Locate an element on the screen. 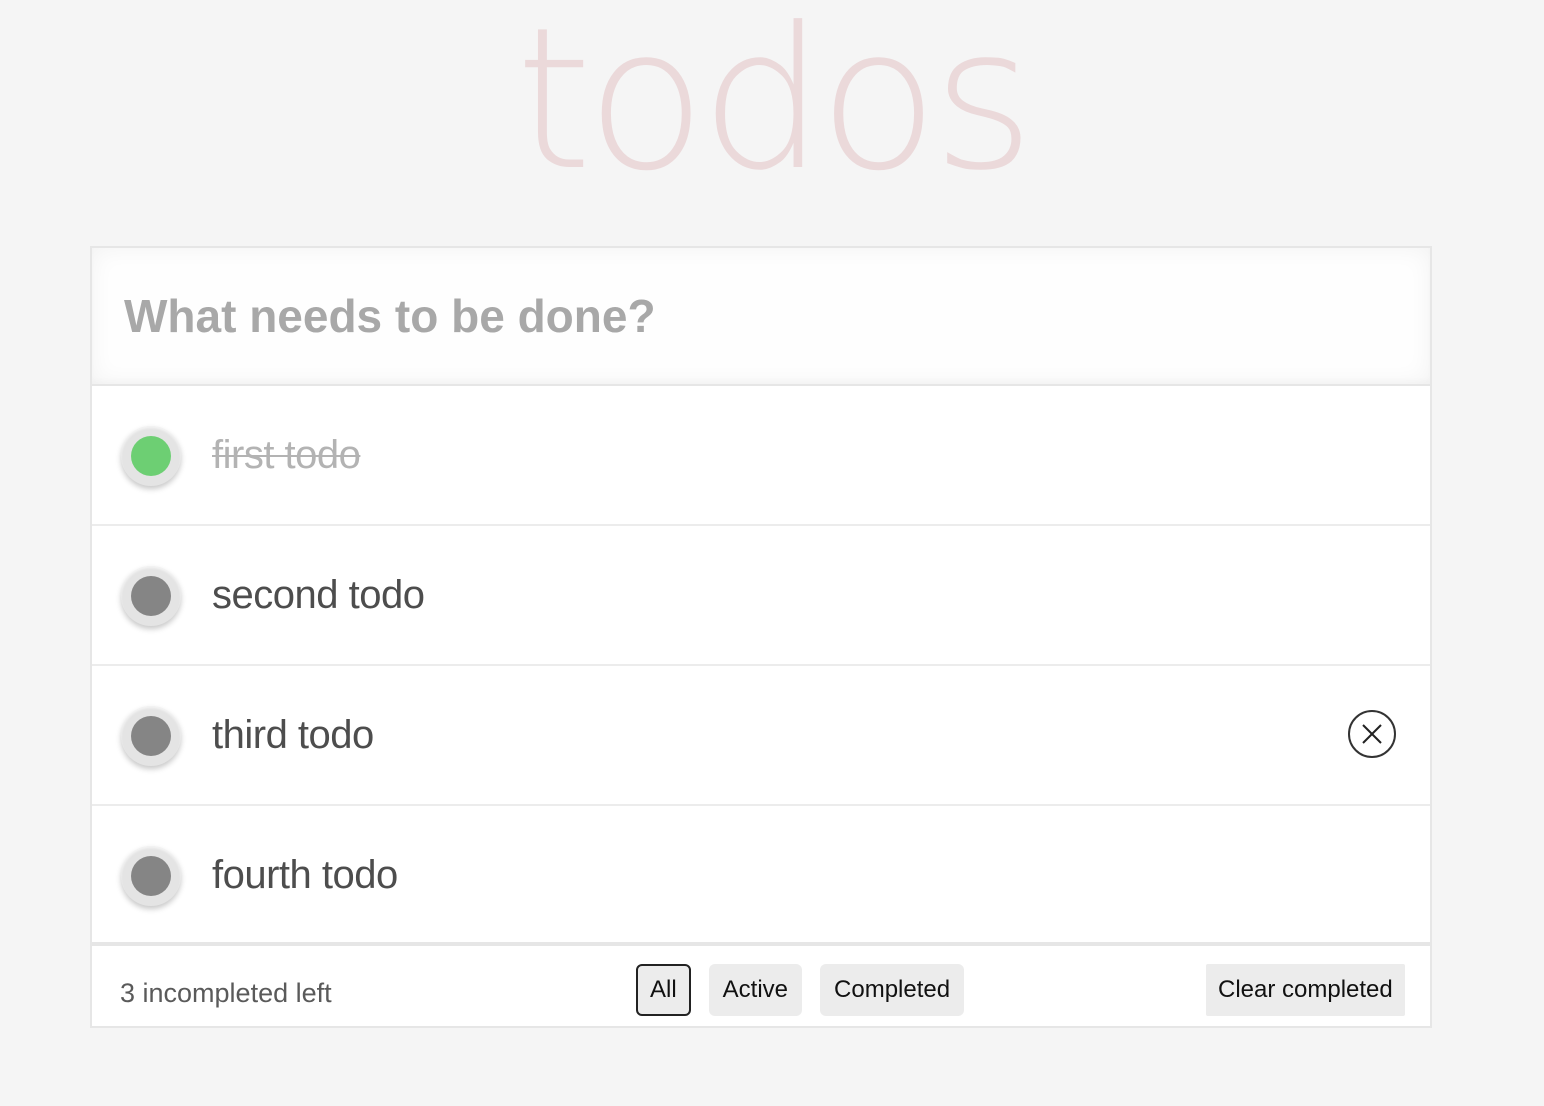 This screenshot has height=1106, width=1544. todo-item-fourth: fourth todo is located at coordinates (761, 876).